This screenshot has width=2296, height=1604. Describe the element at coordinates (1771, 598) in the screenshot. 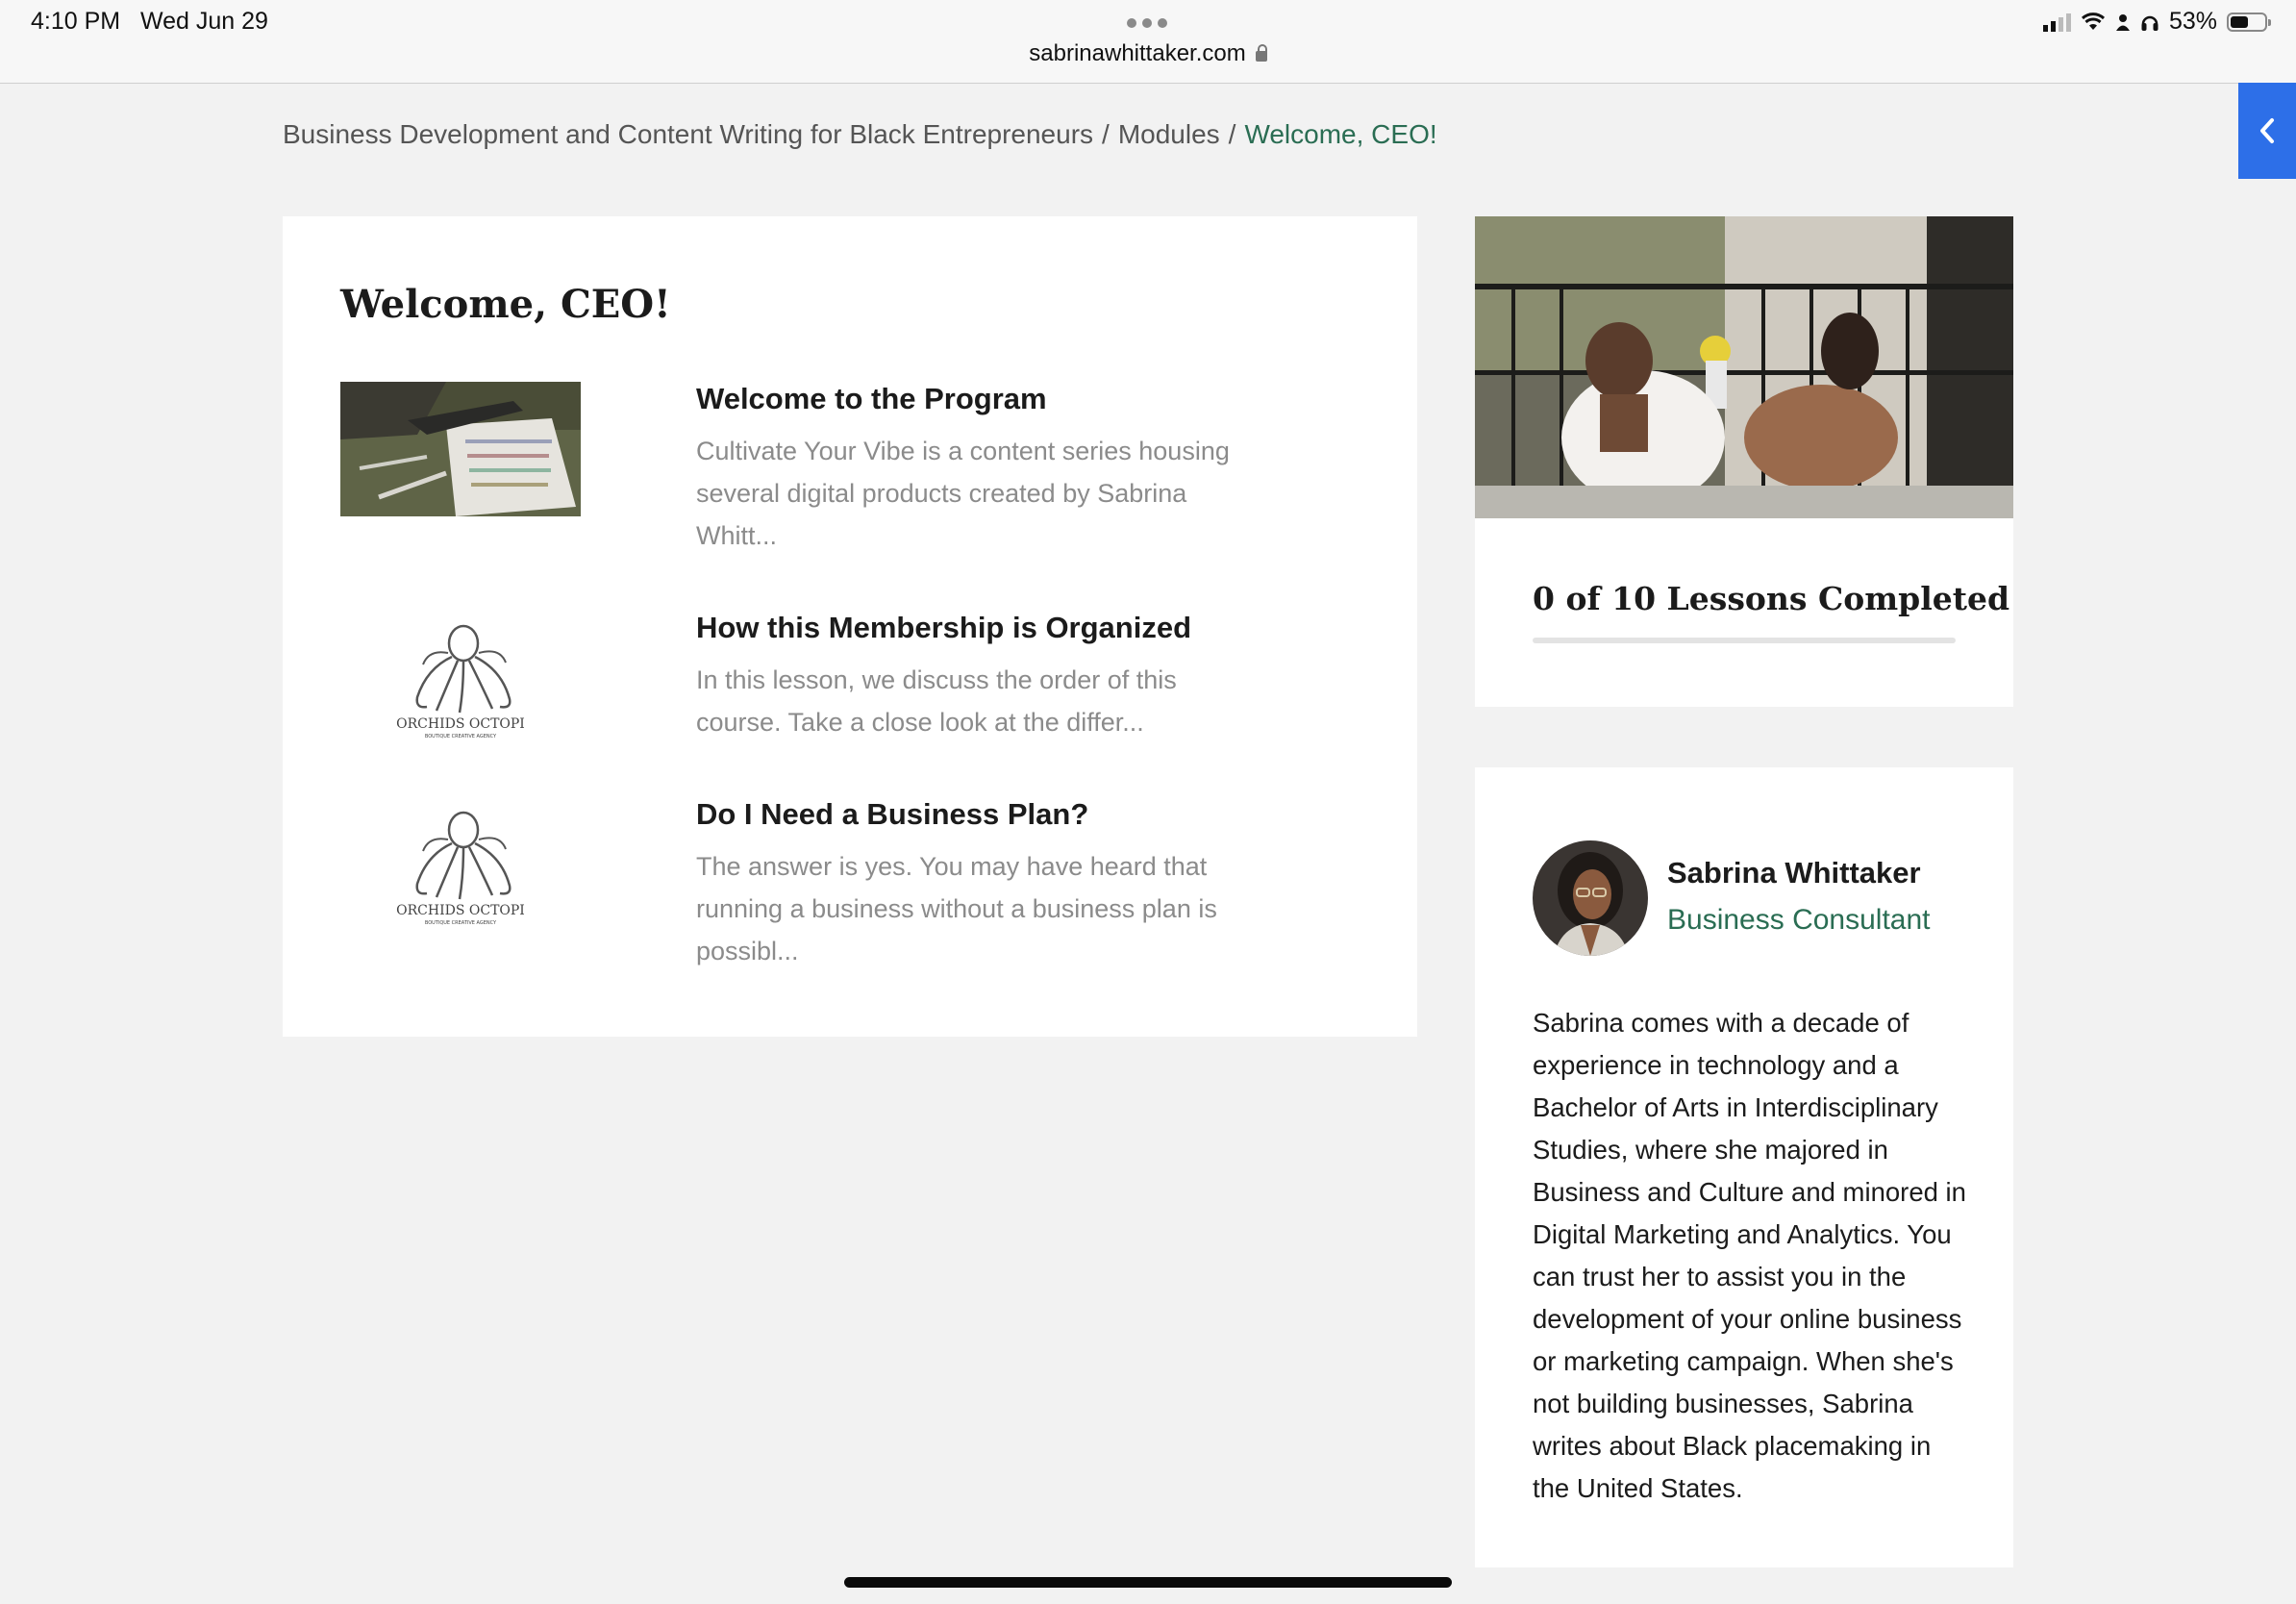

I see `progress-label: 0 of 10 Lessons Completed` at that location.